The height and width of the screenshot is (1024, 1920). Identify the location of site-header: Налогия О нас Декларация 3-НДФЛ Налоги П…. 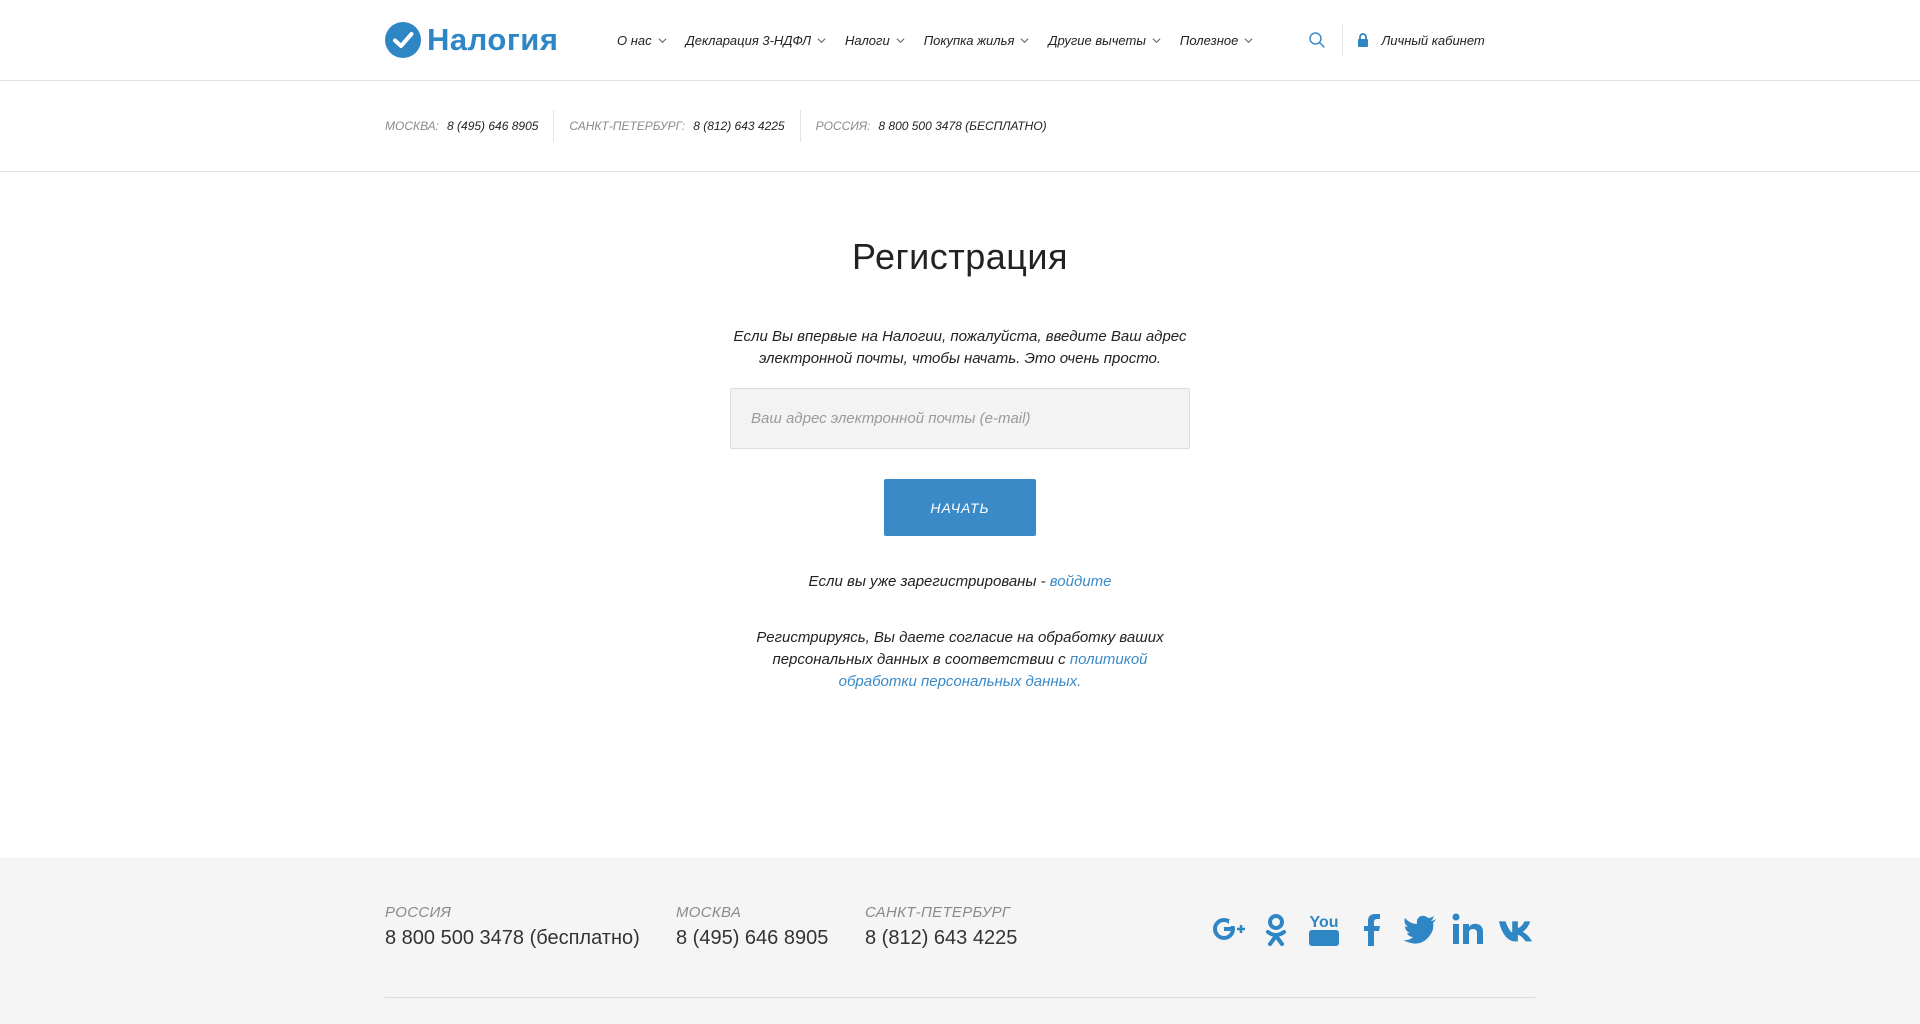
(960, 40).